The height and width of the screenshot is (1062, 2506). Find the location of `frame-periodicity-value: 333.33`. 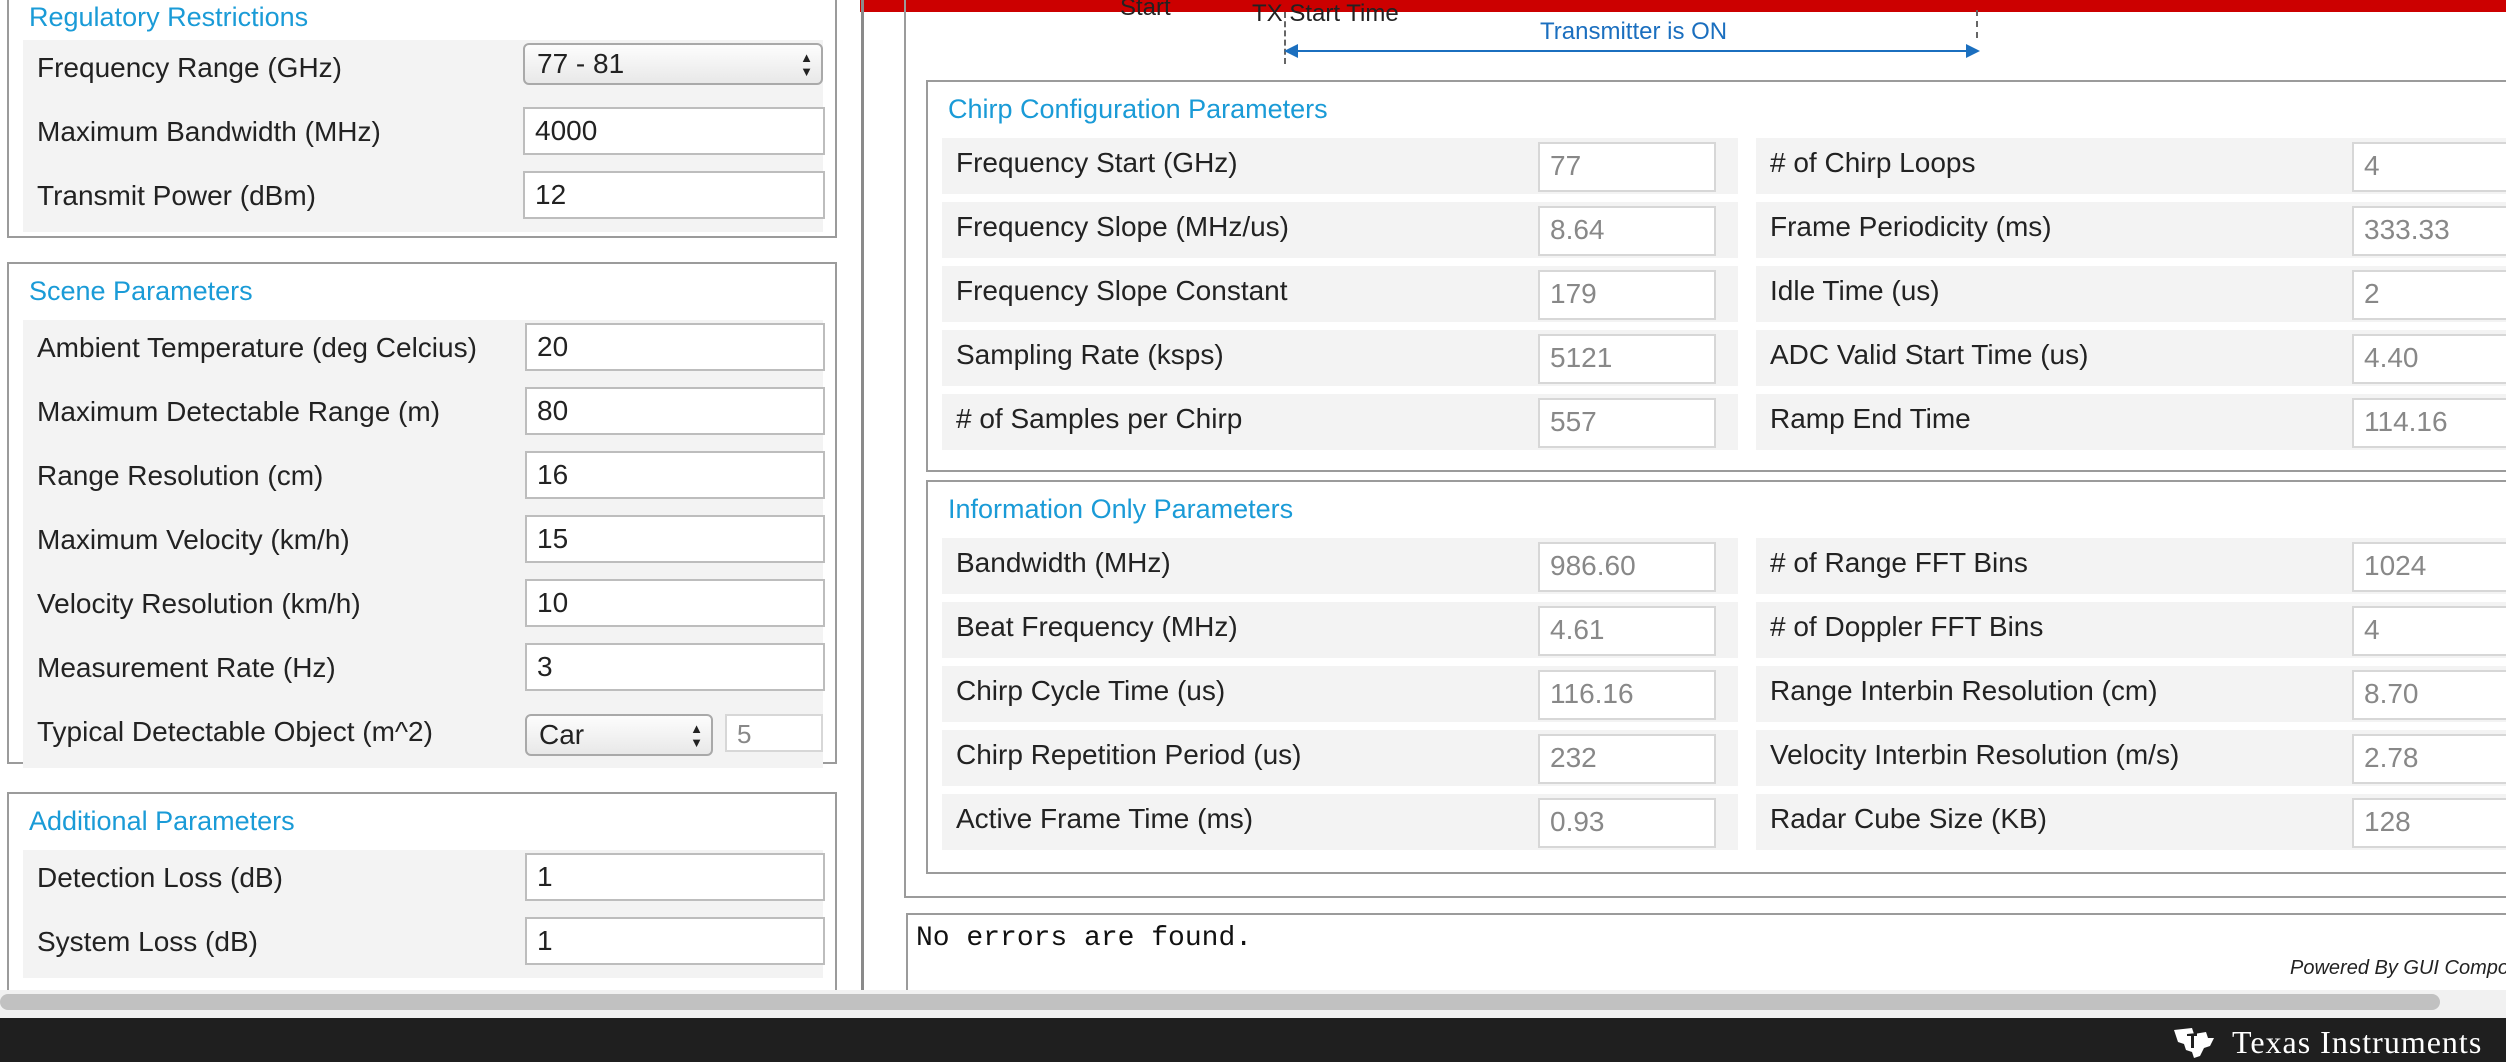

frame-periodicity-value: 333.33 is located at coordinates (2429, 231).